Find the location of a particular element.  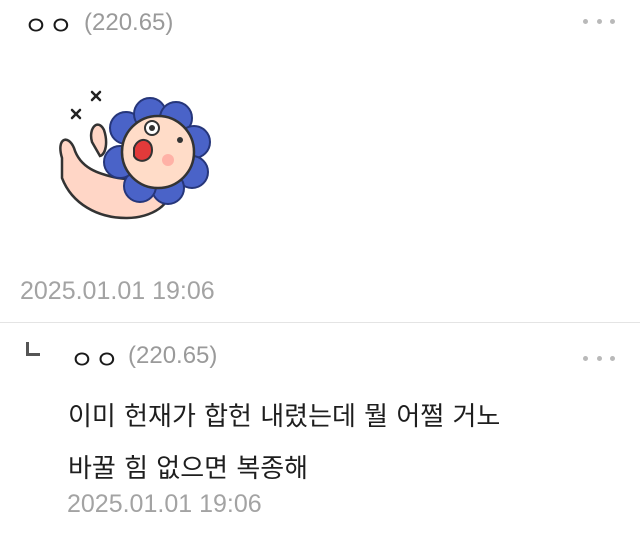

reply-arrow-icon is located at coordinates (34, 349).